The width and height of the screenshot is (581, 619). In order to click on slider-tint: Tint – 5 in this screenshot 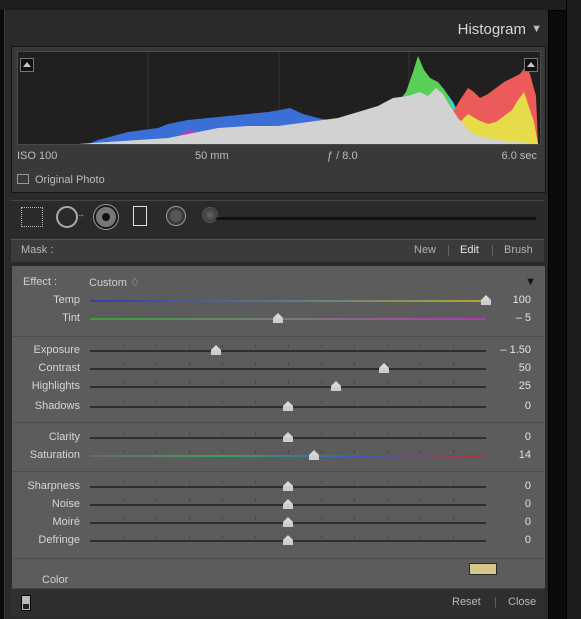, I will do `click(278, 319)`.